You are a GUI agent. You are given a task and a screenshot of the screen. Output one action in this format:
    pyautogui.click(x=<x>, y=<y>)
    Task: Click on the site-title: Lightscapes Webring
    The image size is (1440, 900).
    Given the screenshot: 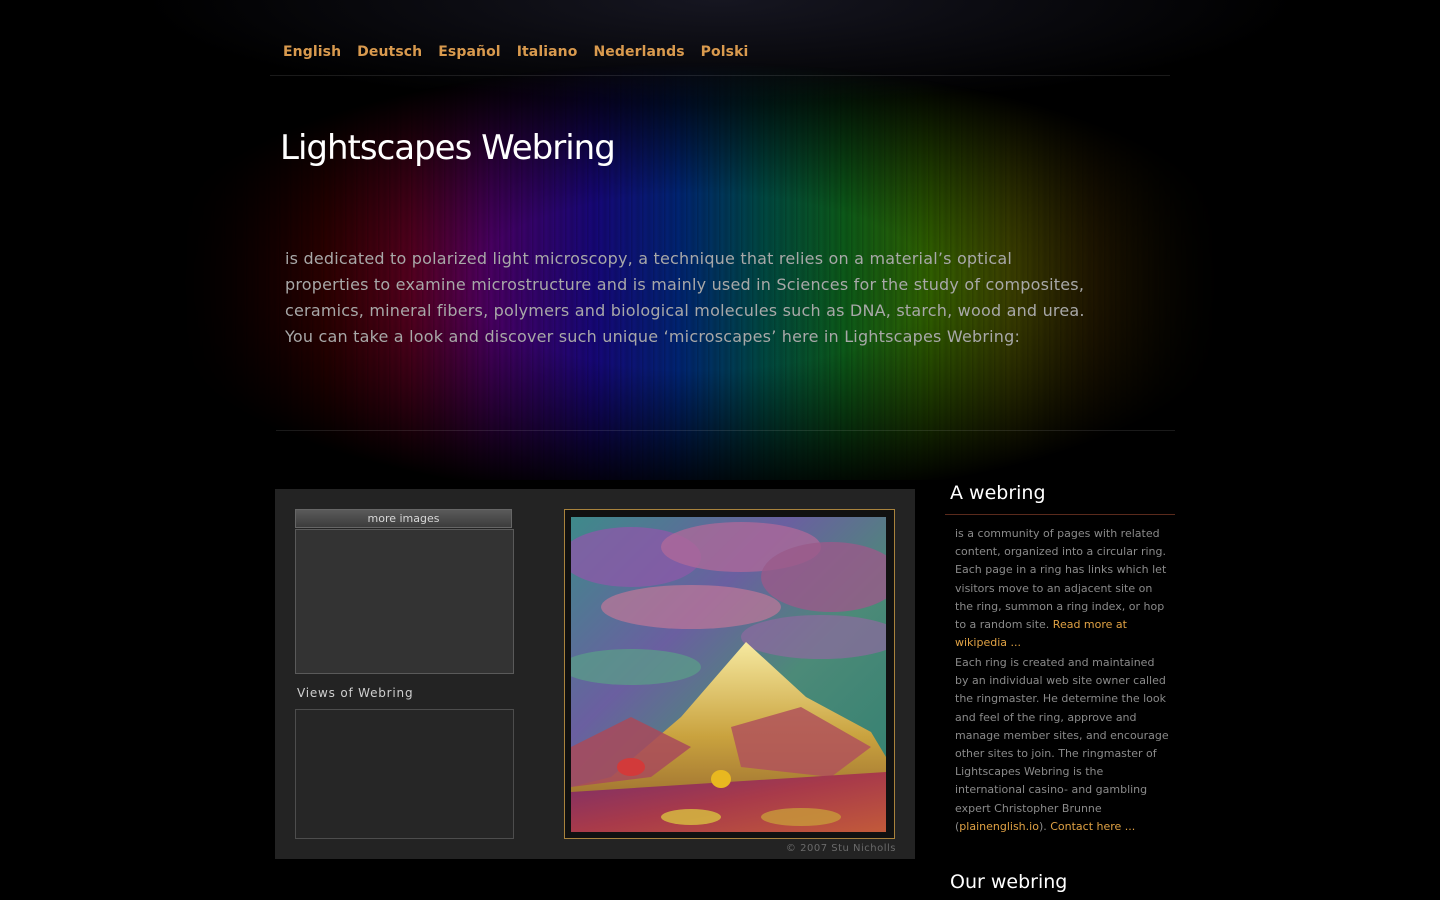 What is the action you would take?
    pyautogui.click(x=448, y=148)
    